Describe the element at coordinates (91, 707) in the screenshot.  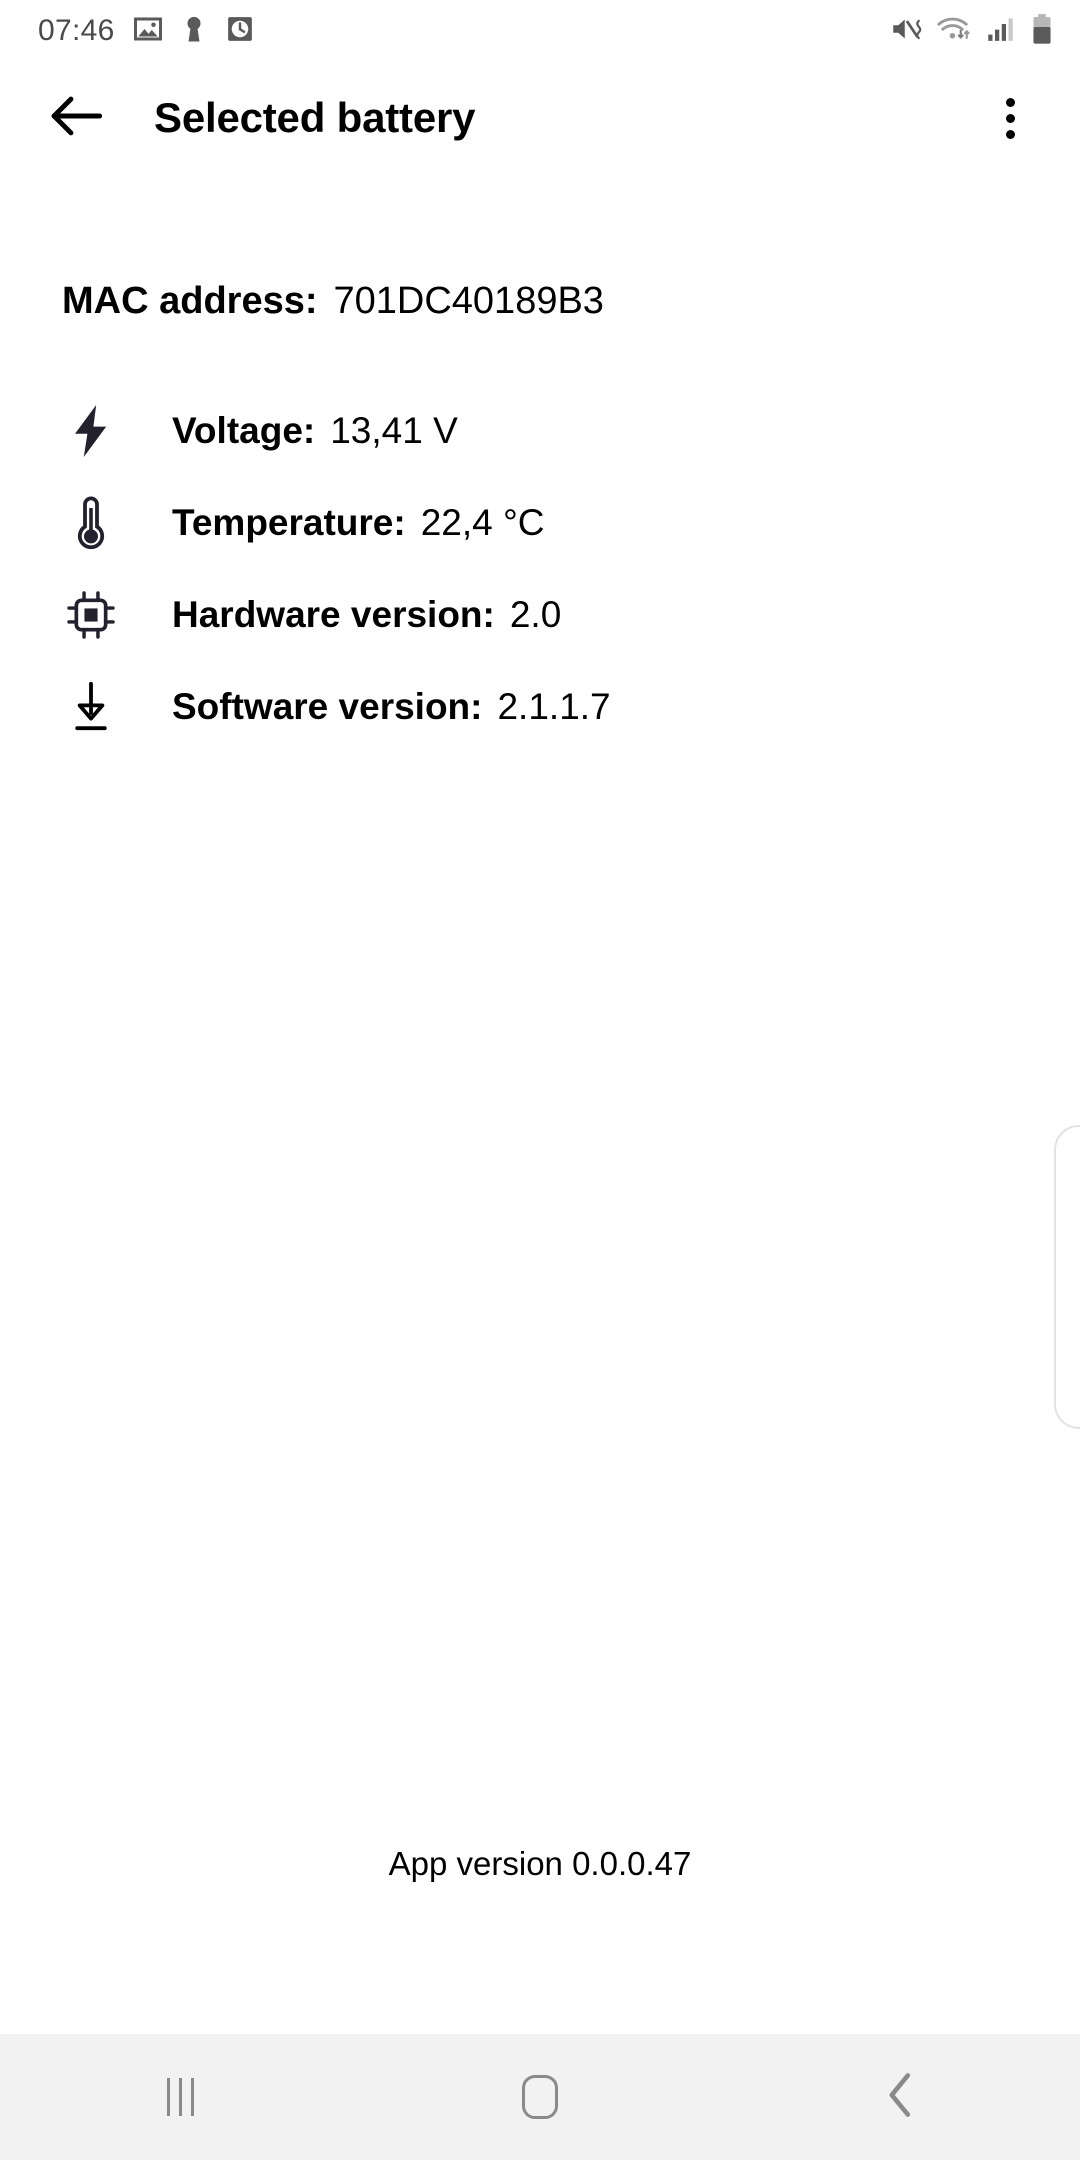
I see `download-arrow-icon` at that location.